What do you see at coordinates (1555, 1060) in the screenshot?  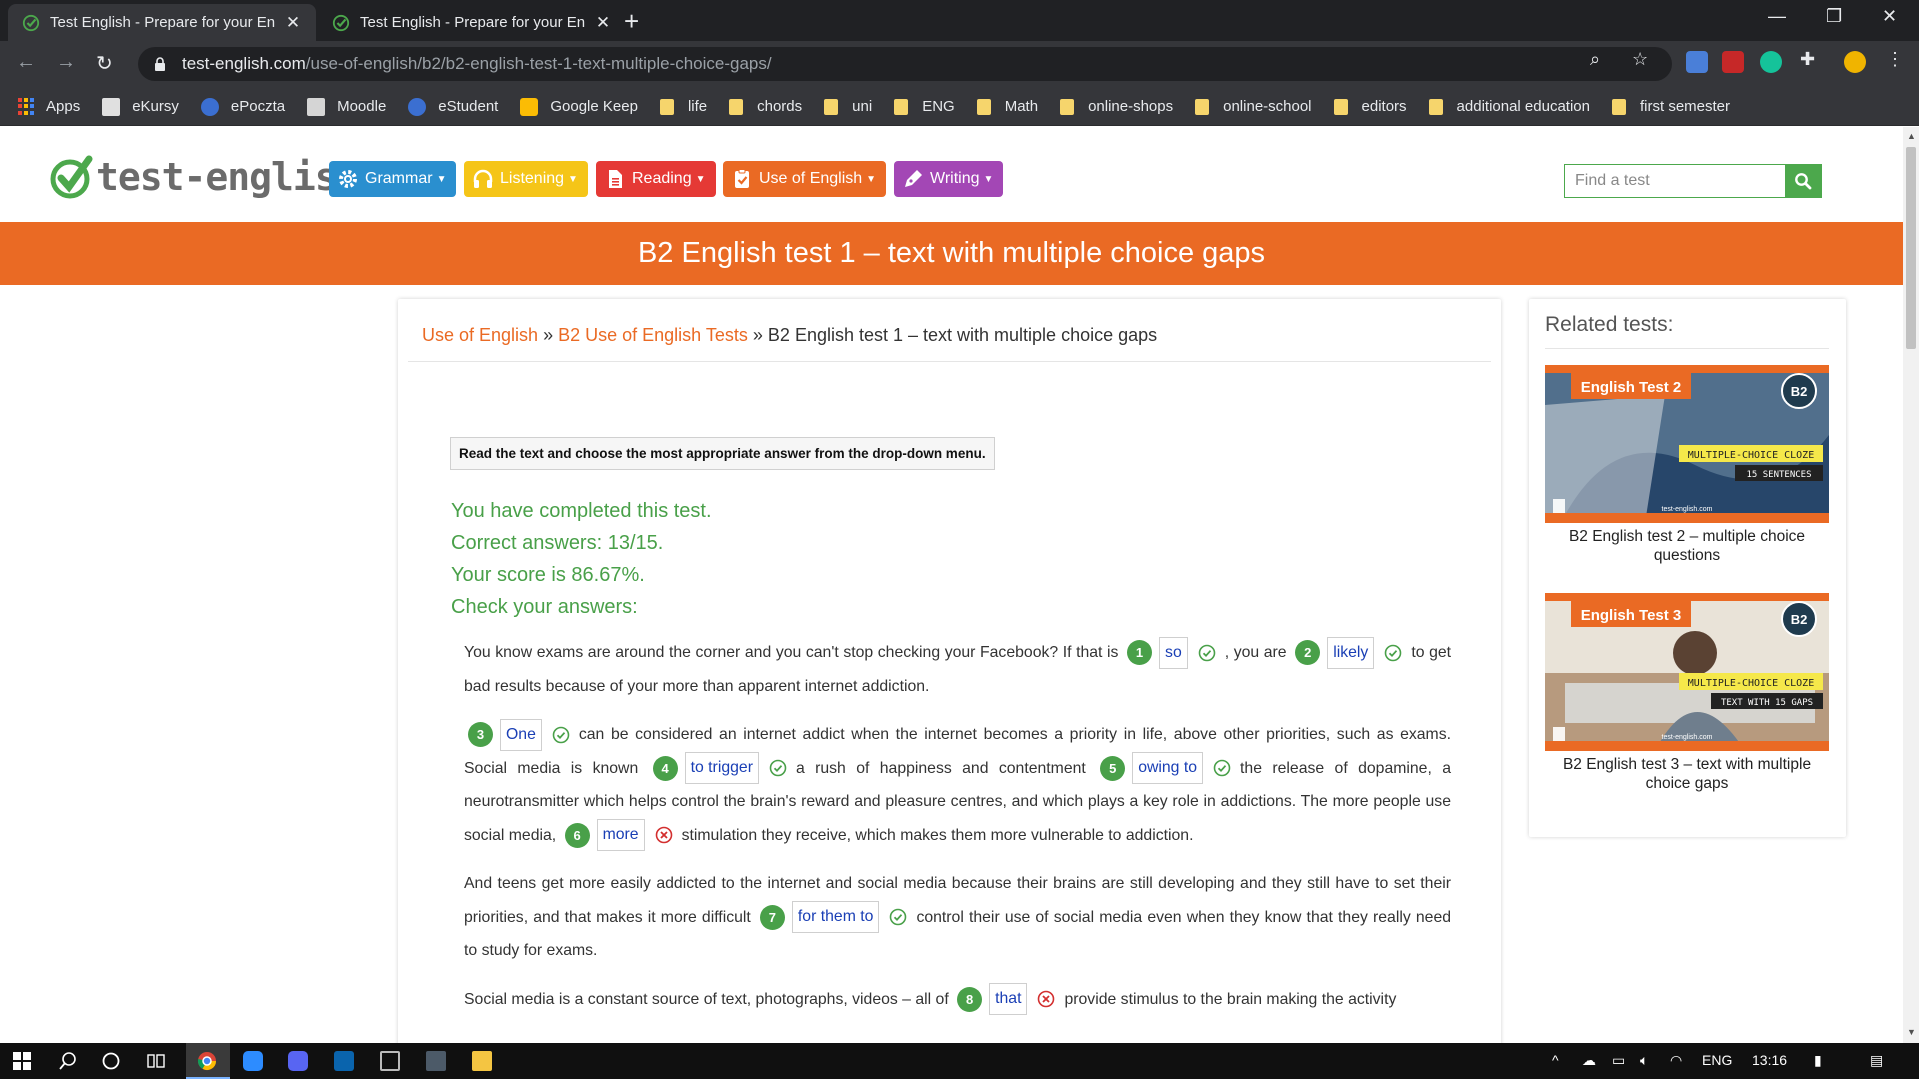 I see `show-hidden-icons-icon: ^` at bounding box center [1555, 1060].